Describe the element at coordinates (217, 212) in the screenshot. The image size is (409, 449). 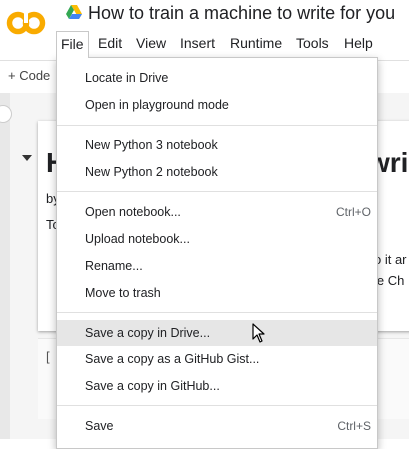
I see `menu-item-open-notebook: Open notebook... Ctrl+O` at that location.